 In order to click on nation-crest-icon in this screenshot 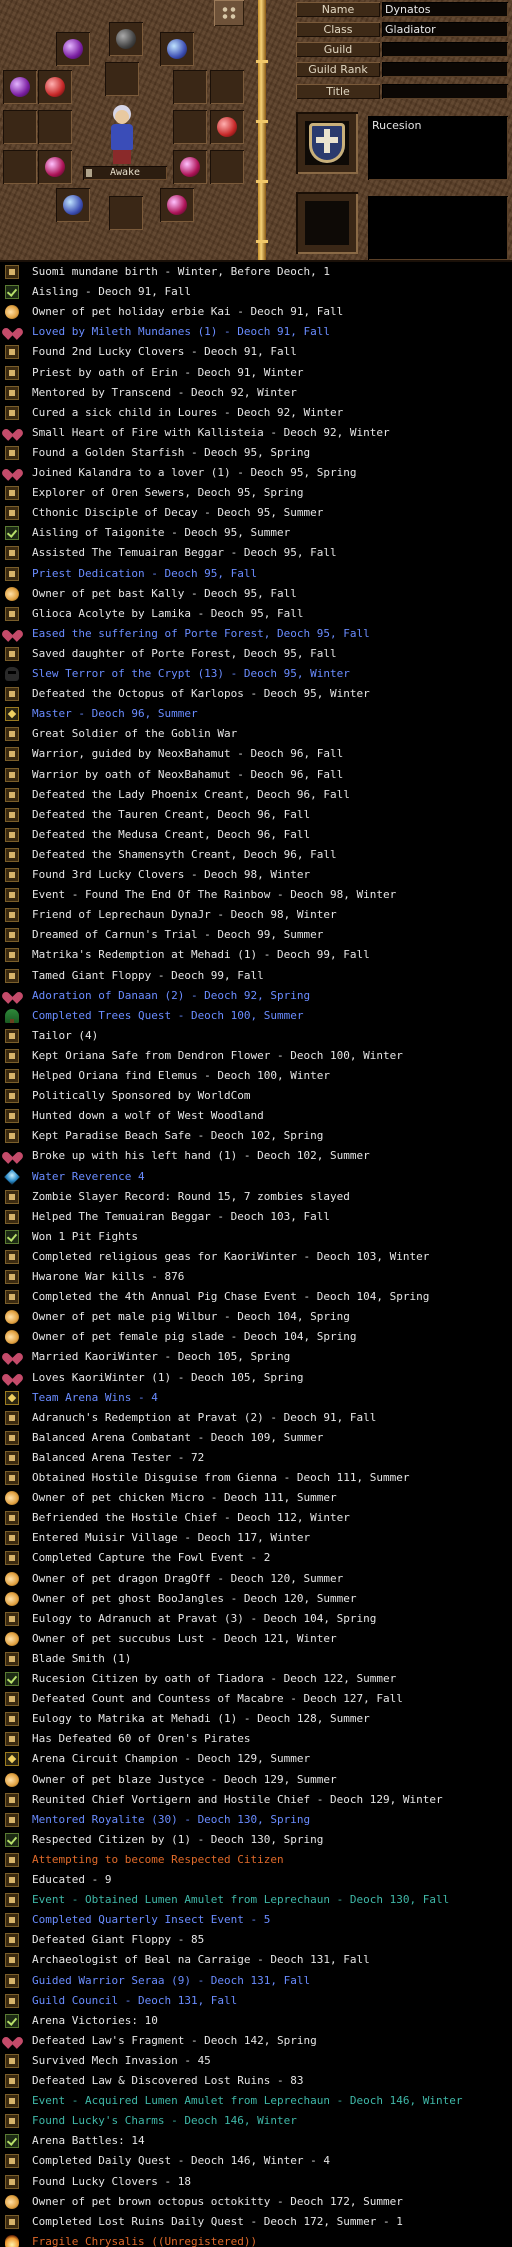, I will do `click(327, 143)`.